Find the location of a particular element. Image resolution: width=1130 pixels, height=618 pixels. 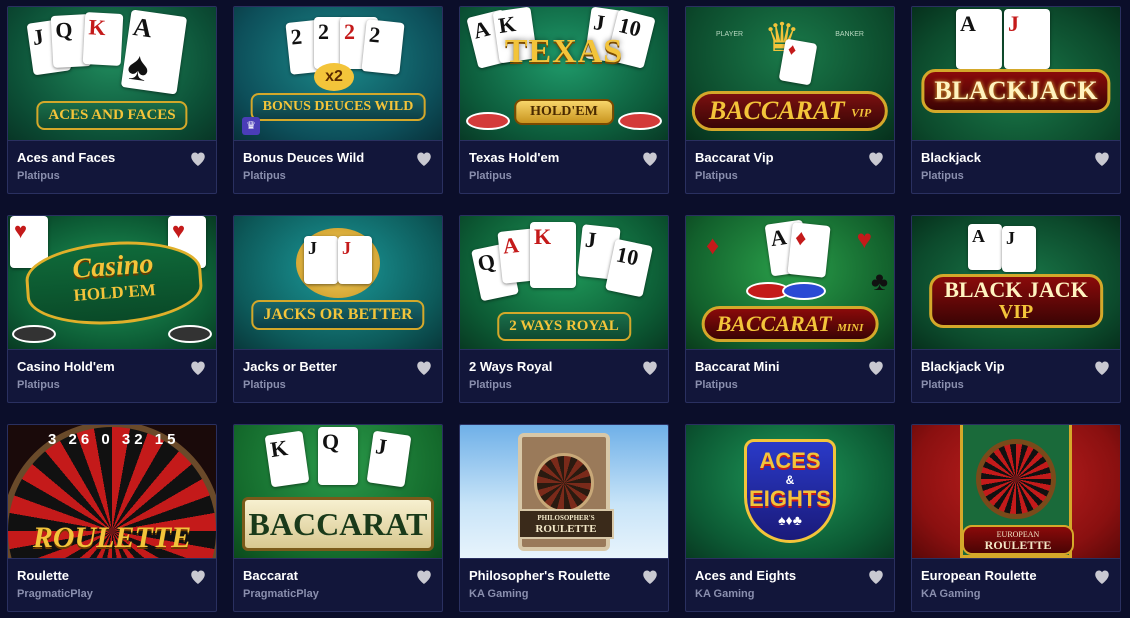

game-title: Aces and Faces is located at coordinates (66, 157).